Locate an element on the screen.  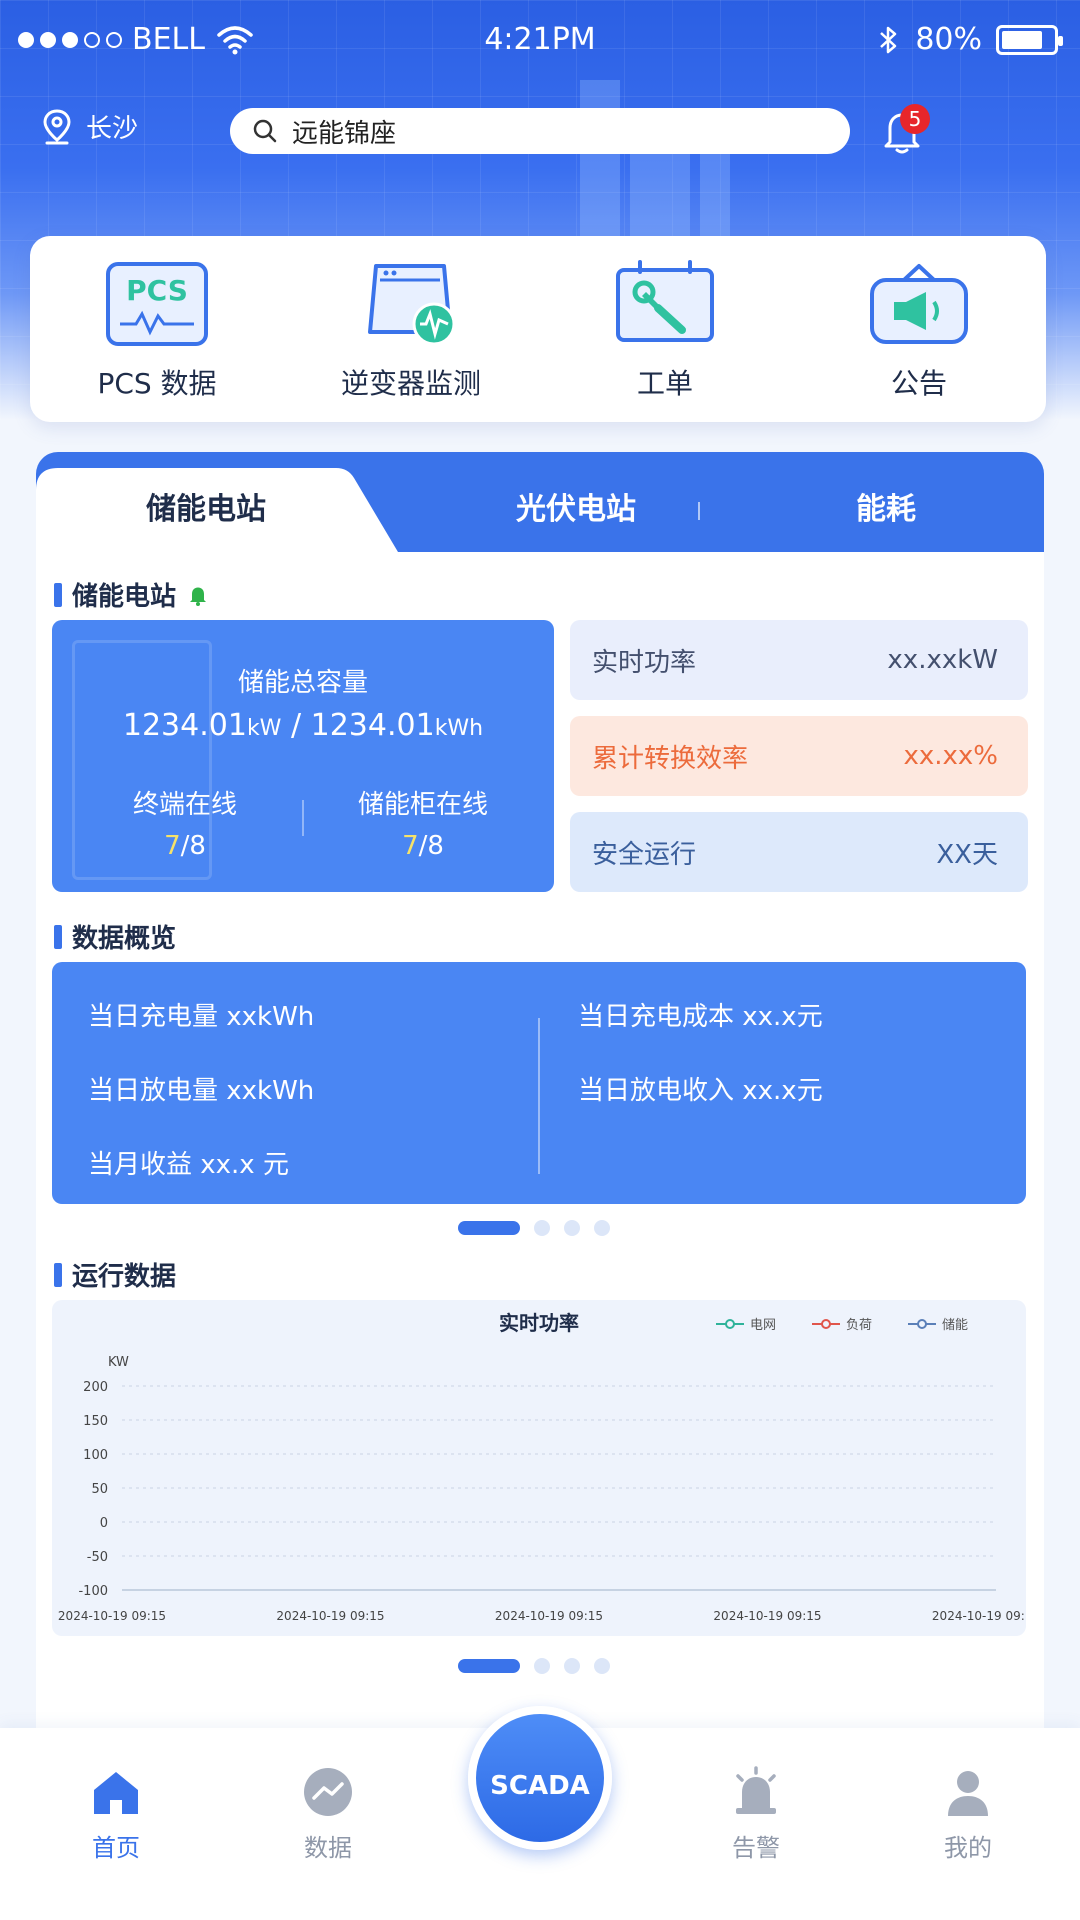
x-tick-label-0: 2024-10-19 09:15 is located at coordinates (112, 1616).